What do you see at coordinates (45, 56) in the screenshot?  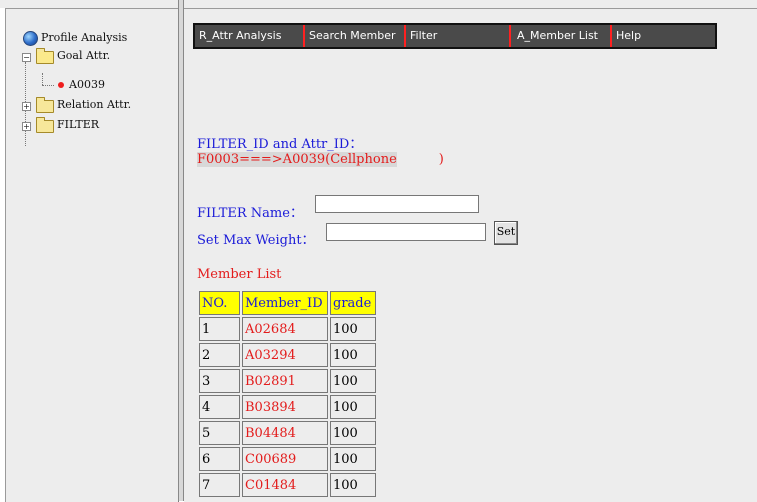 I see `folder-open-icon` at bounding box center [45, 56].